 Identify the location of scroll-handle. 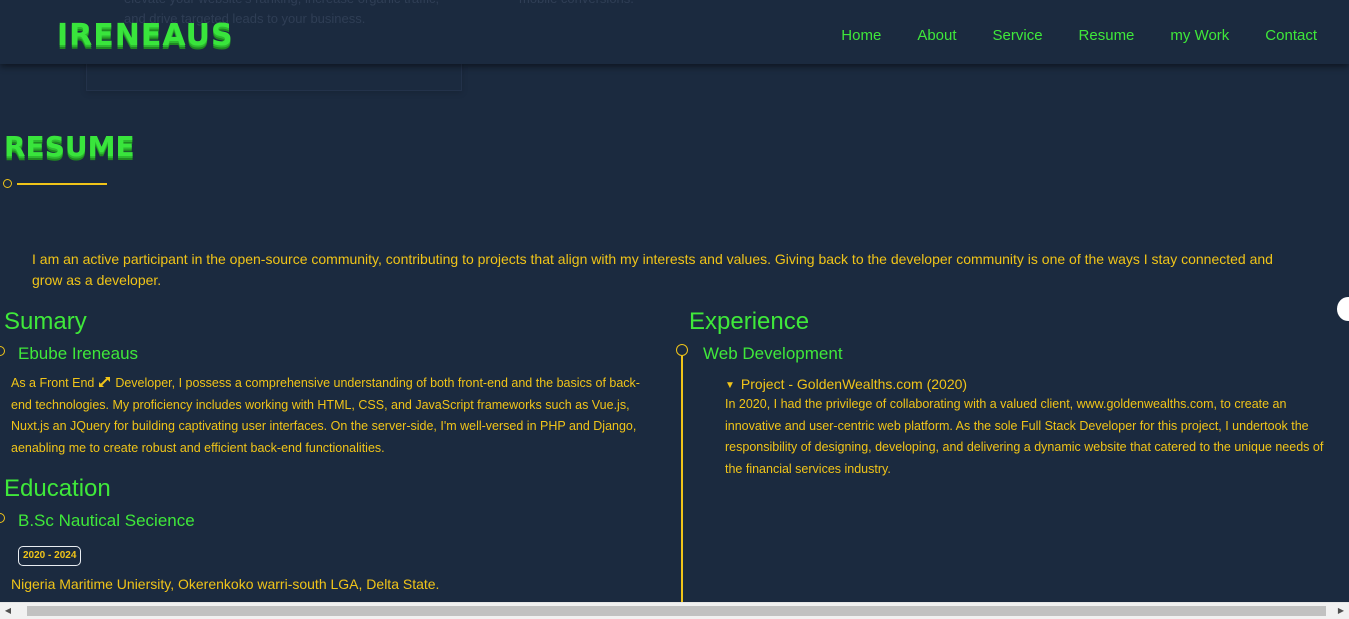
(1343, 309).